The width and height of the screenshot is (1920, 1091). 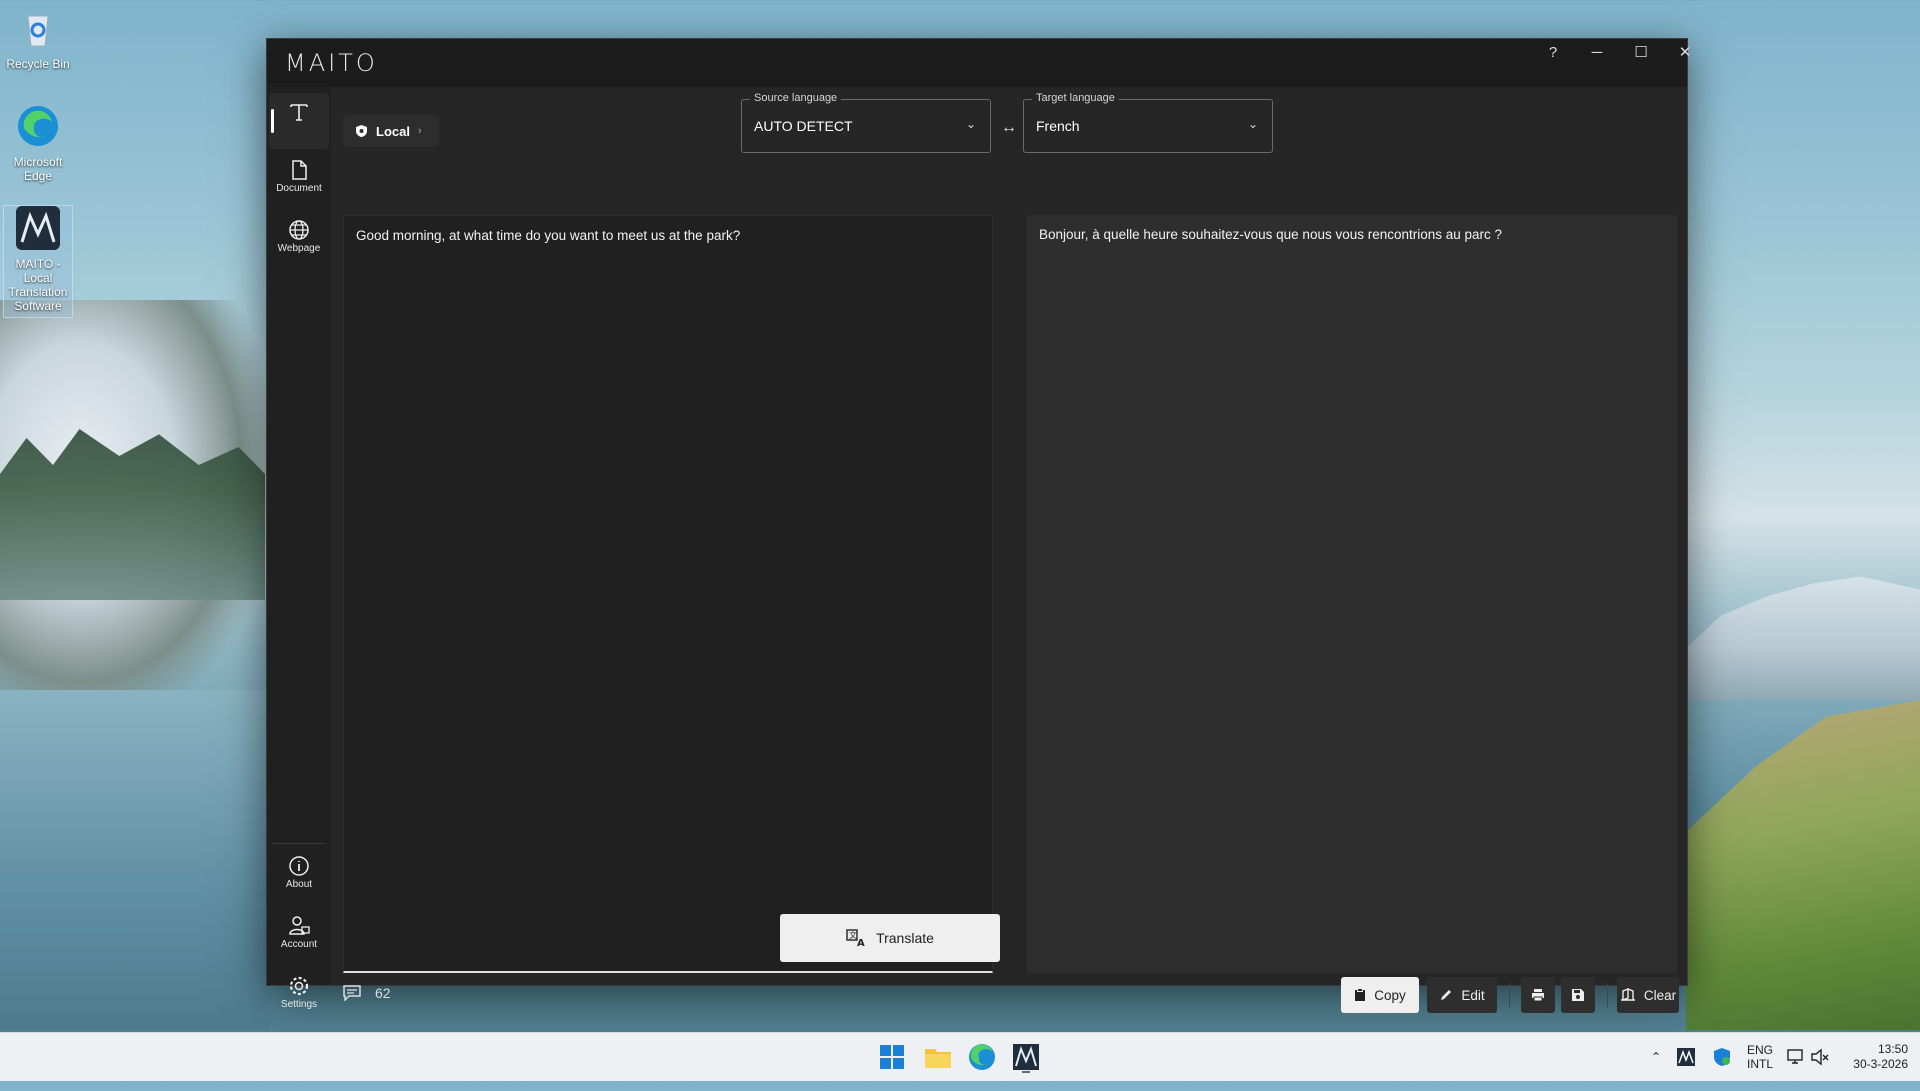 I want to click on desktop-icon-recycle-bin: Recycle Bin, so click(x=38, y=38).